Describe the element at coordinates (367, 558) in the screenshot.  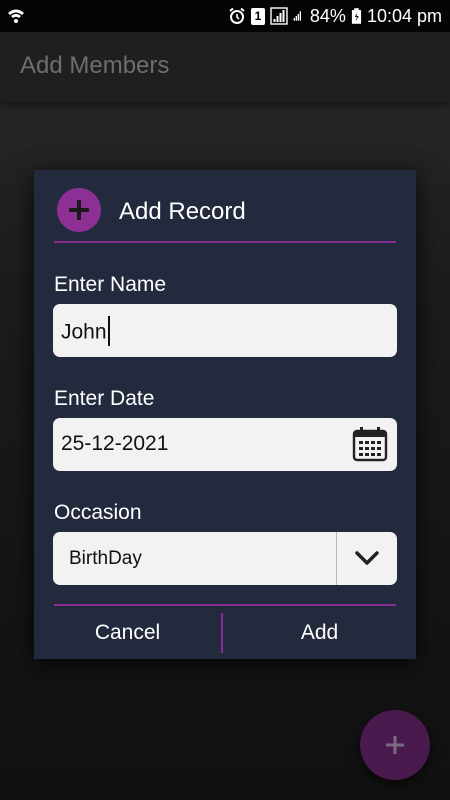
I see `chevron-down-icon` at that location.